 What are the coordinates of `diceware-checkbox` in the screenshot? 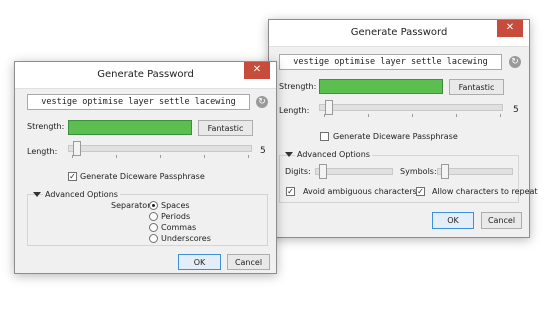 It's located at (324, 136).